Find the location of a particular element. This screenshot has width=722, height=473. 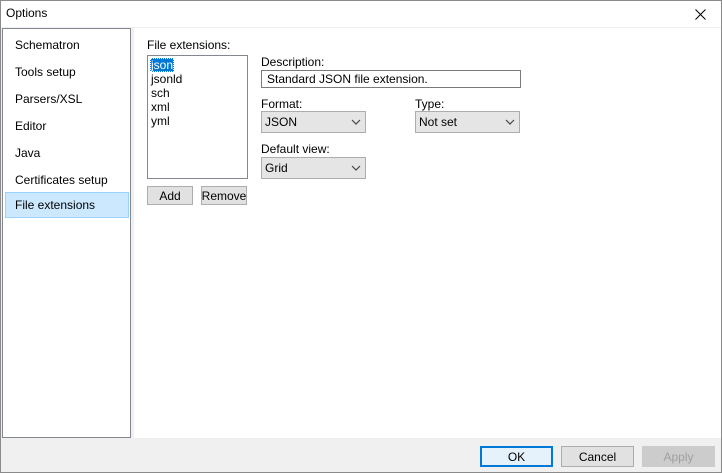

sidebar-item-certificates-setup: Certificates setup is located at coordinates (67, 180).